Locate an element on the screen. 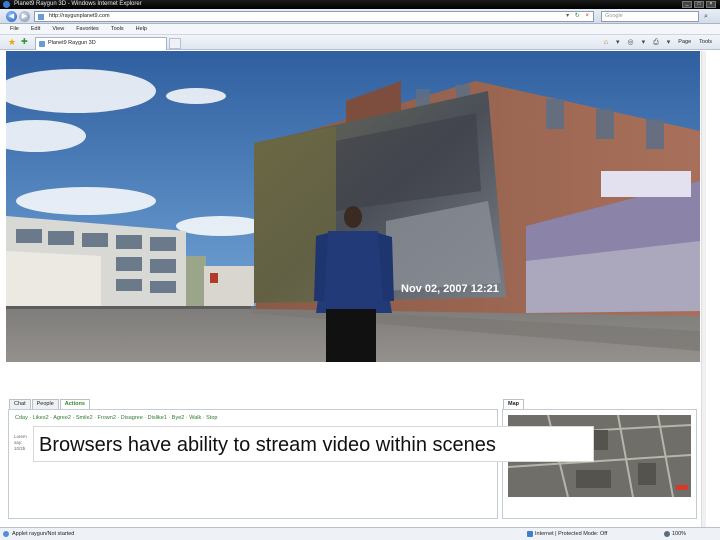  menu-view: View is located at coordinates (58, 29).